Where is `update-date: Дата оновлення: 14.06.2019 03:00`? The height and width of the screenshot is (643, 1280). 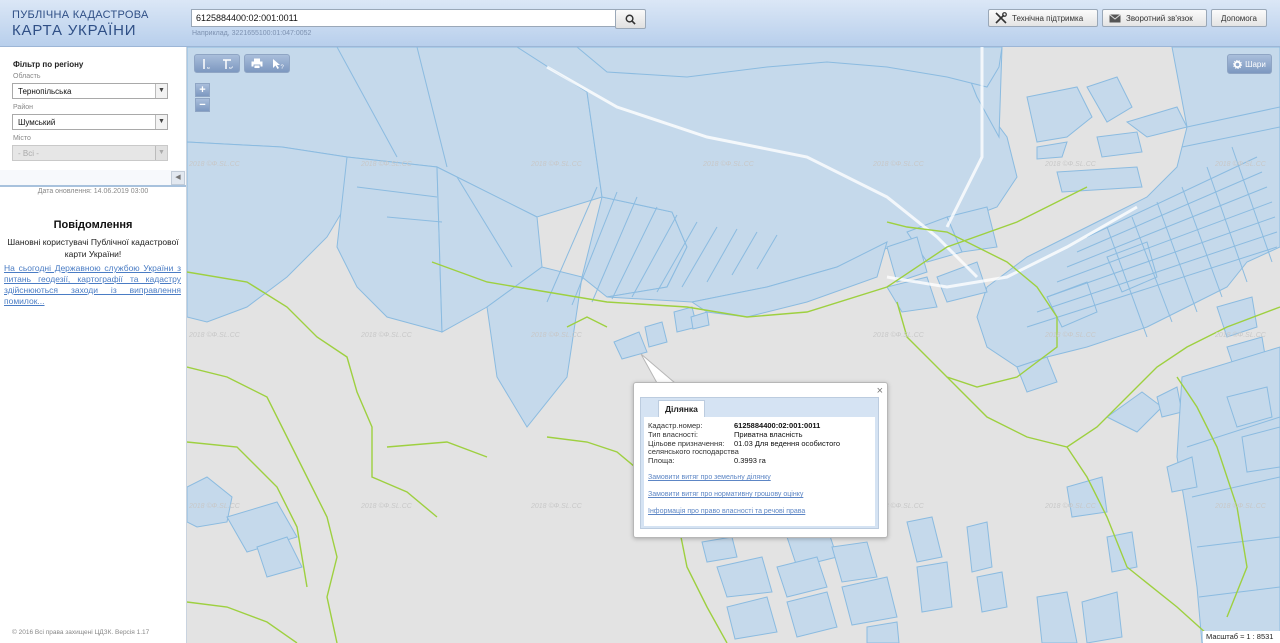
update-date: Дата оновлення: 14.06.2019 03:00 is located at coordinates (93, 191).